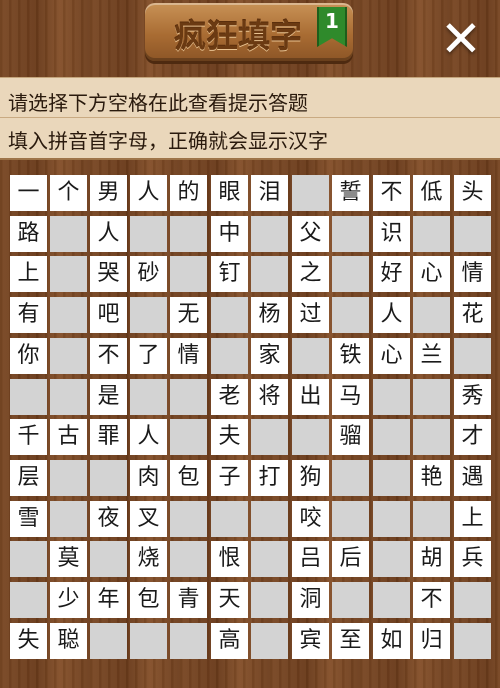  Describe the element at coordinates (108, 519) in the screenshot. I see `letter-cell: 夜` at that location.